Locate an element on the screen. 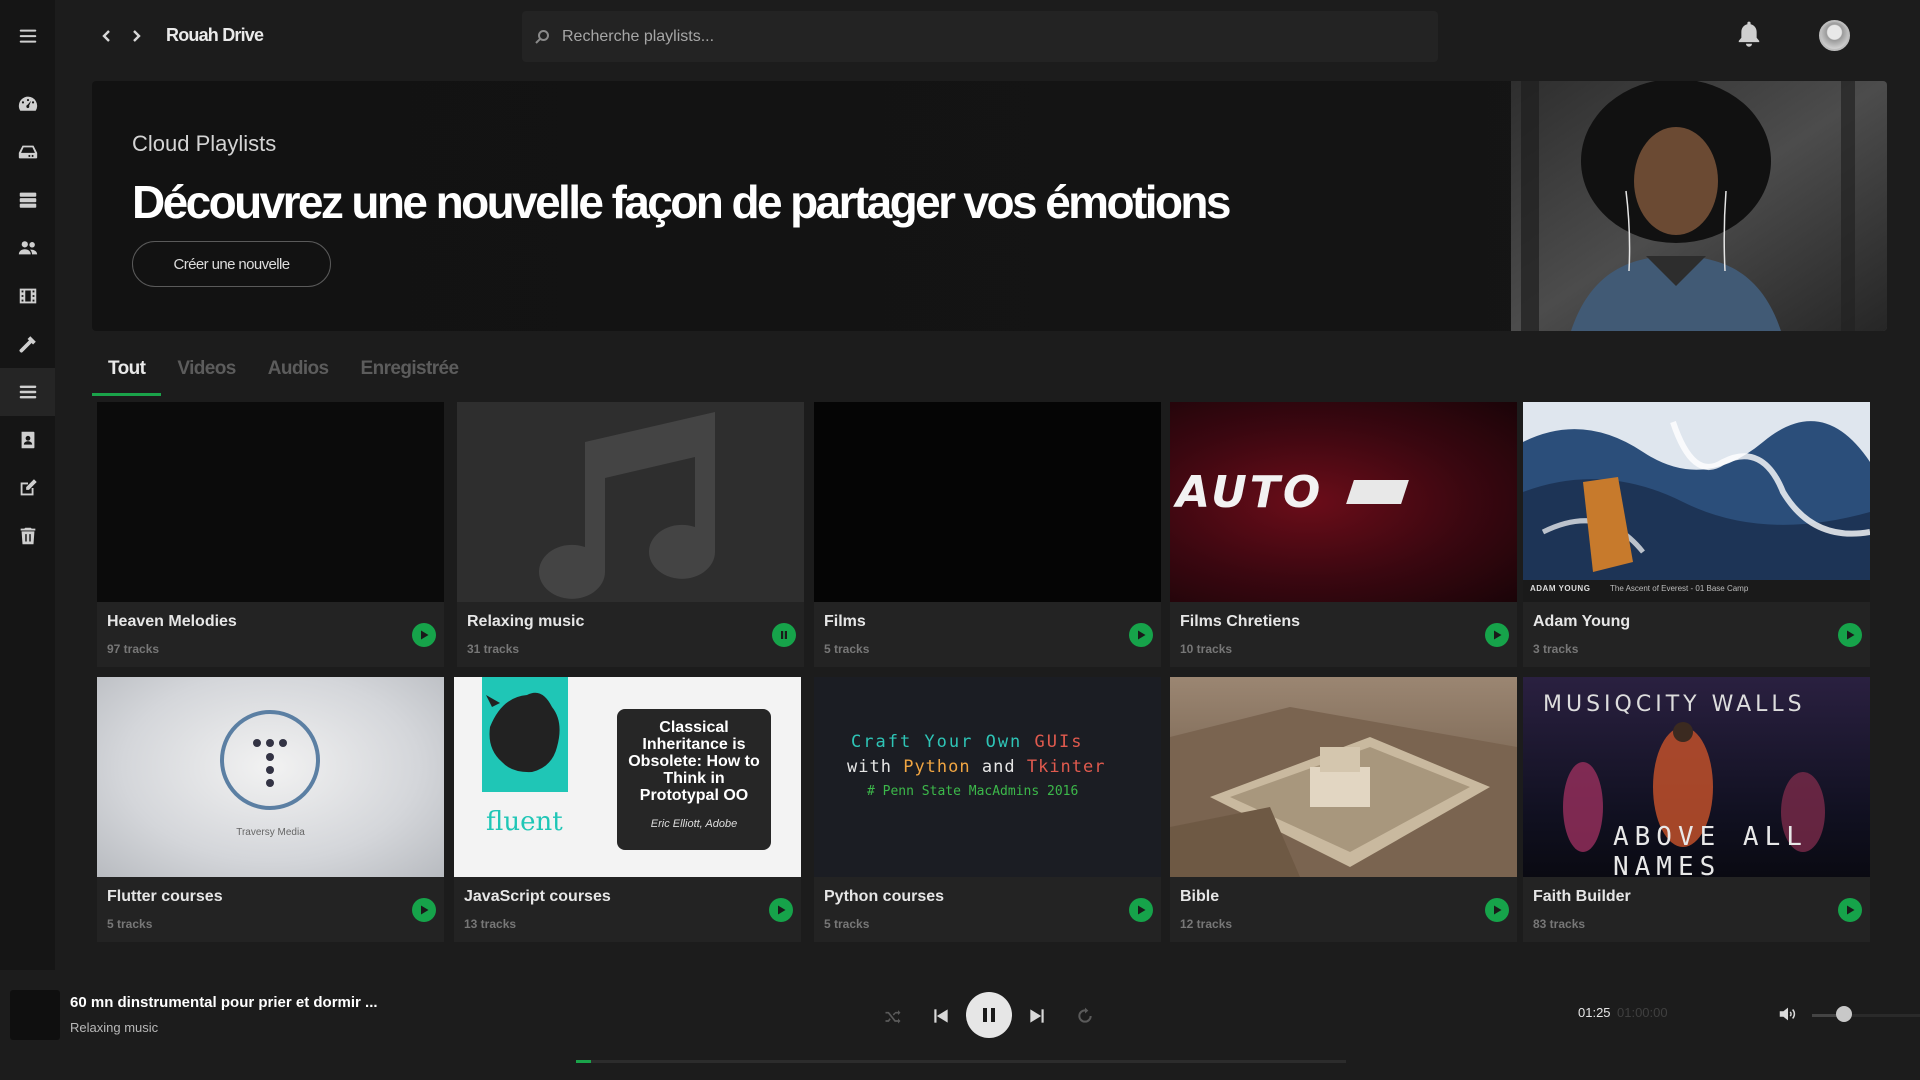  tab-audios: Audios is located at coordinates (298, 373).